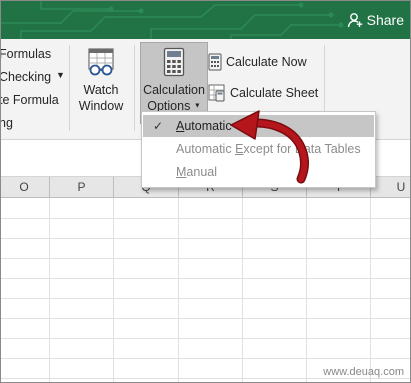 The height and width of the screenshot is (383, 411). I want to click on menu-item-label: Automatic Except for Data Tables, so click(268, 149).